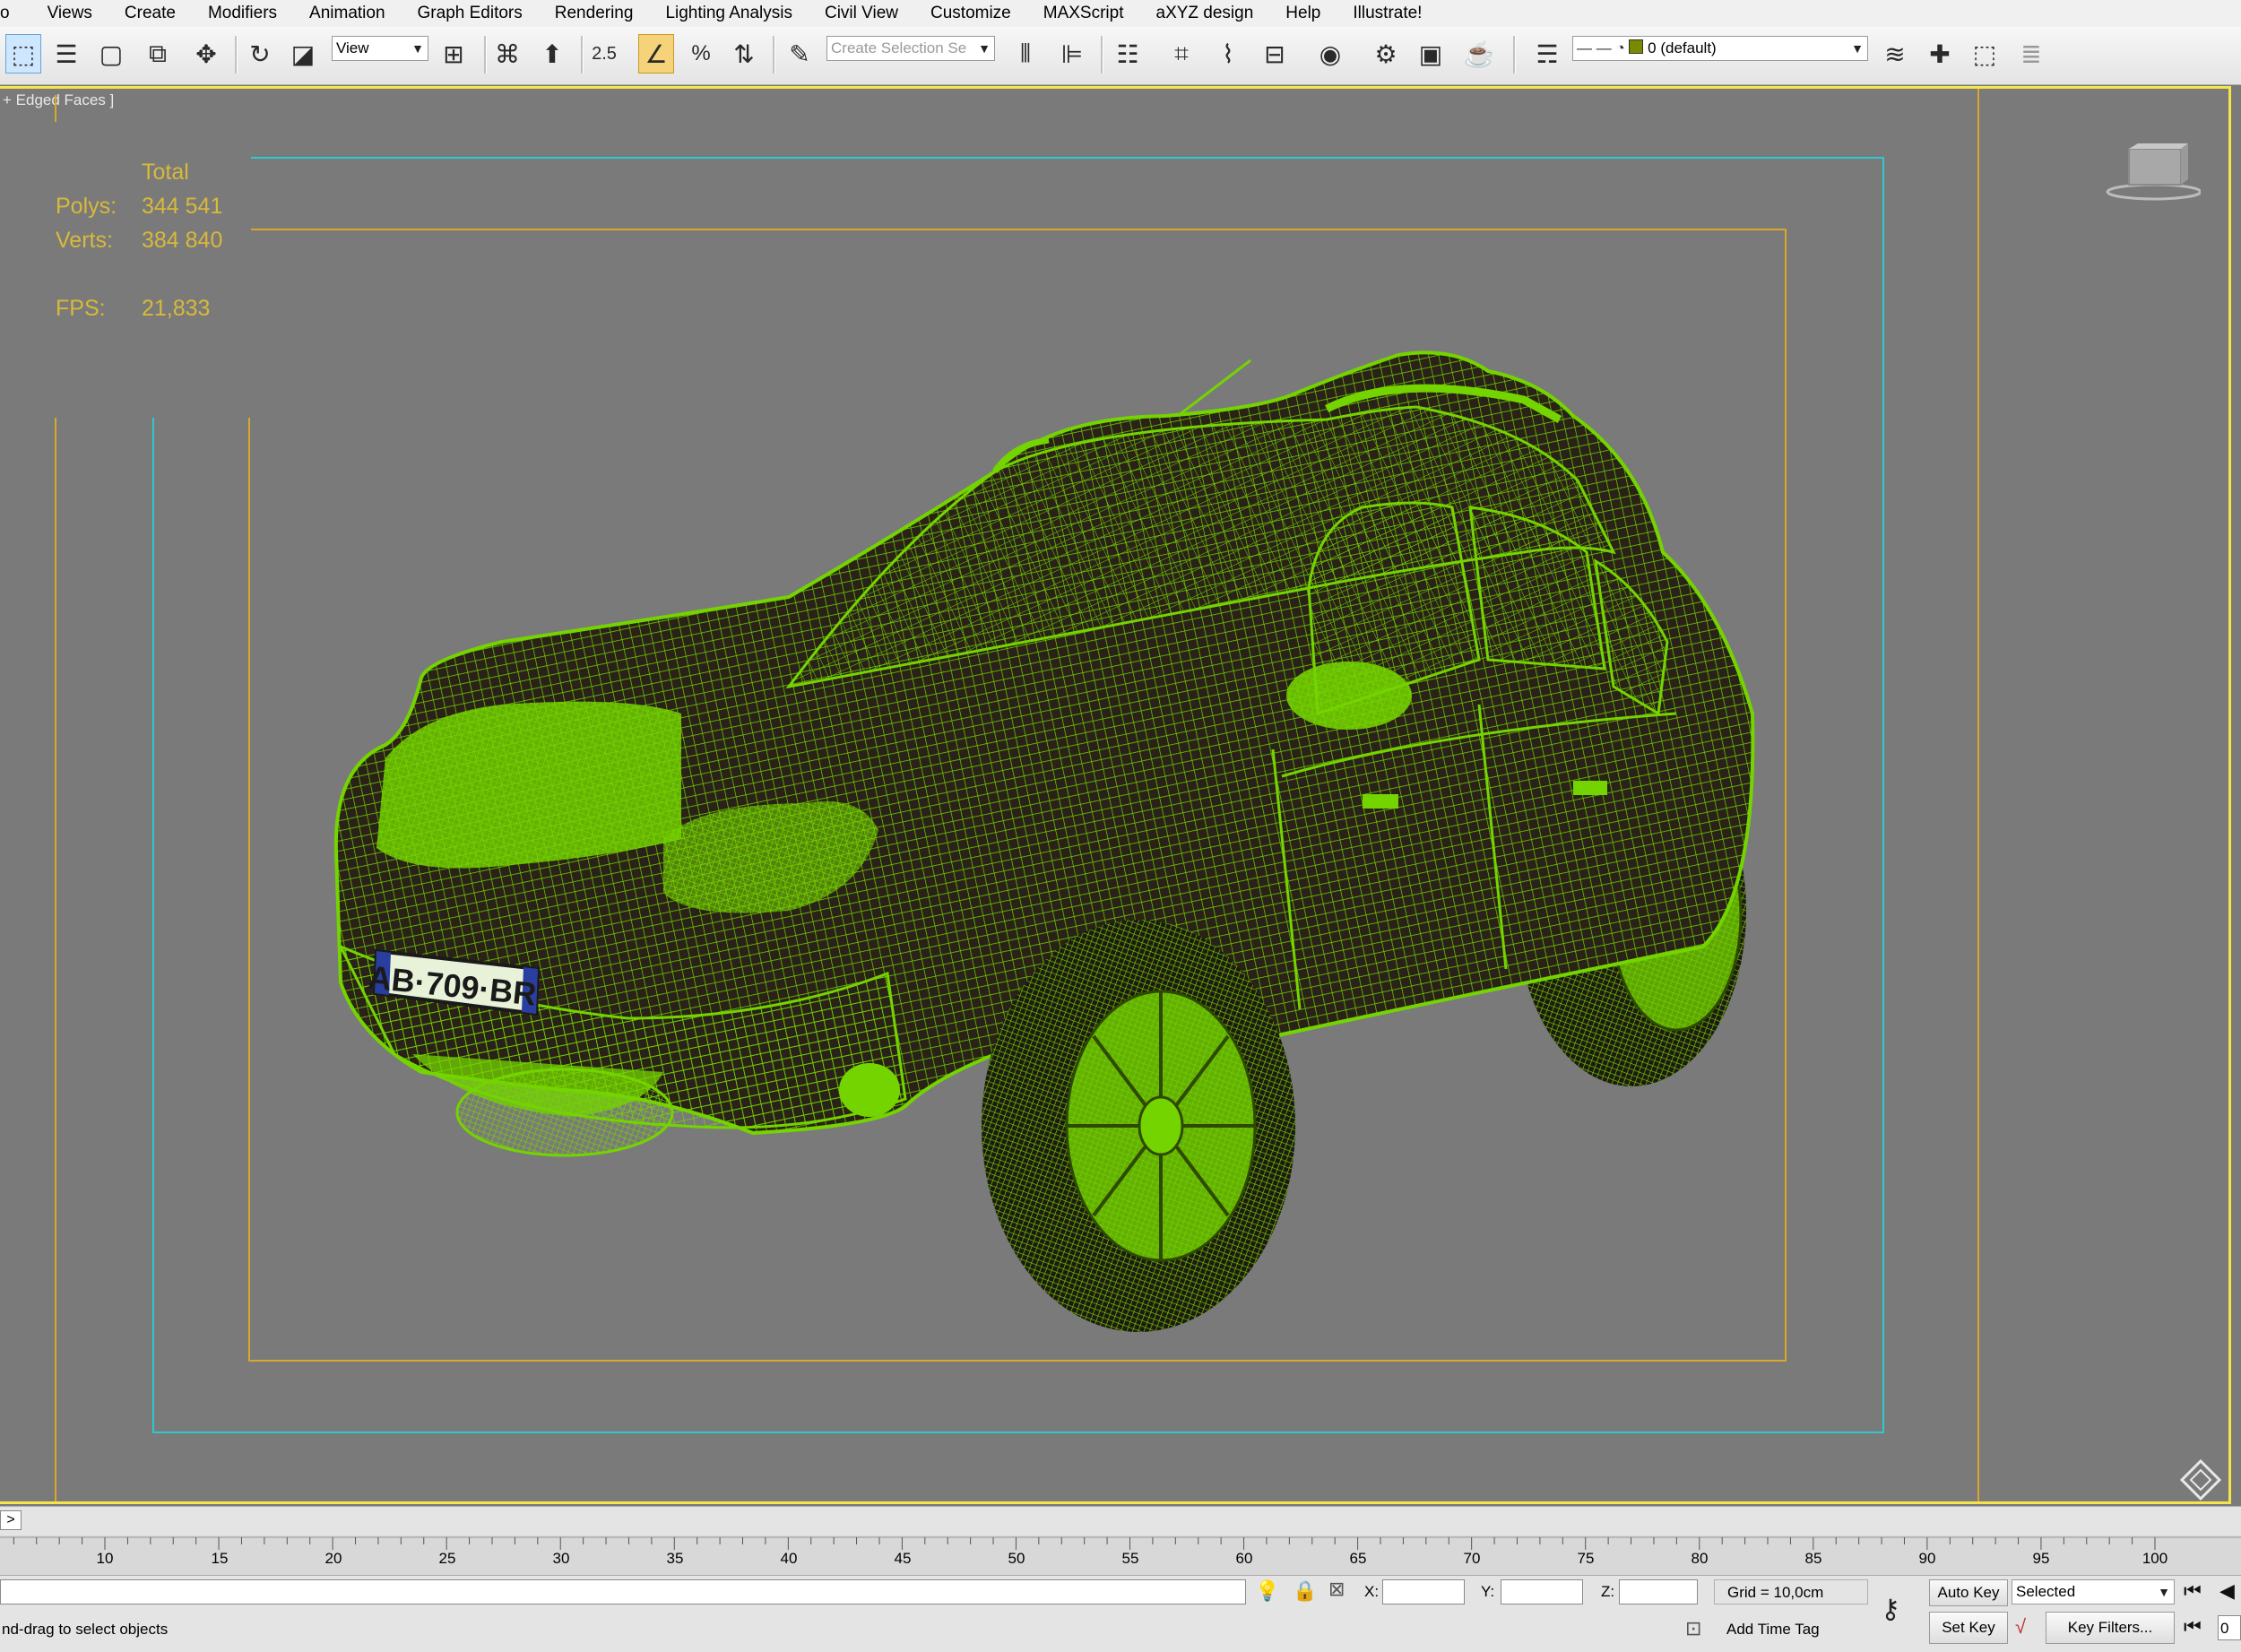 The height and width of the screenshot is (1652, 2241). Describe the element at coordinates (352, 47) in the screenshot. I see `reference-coordinate-value: View` at that location.